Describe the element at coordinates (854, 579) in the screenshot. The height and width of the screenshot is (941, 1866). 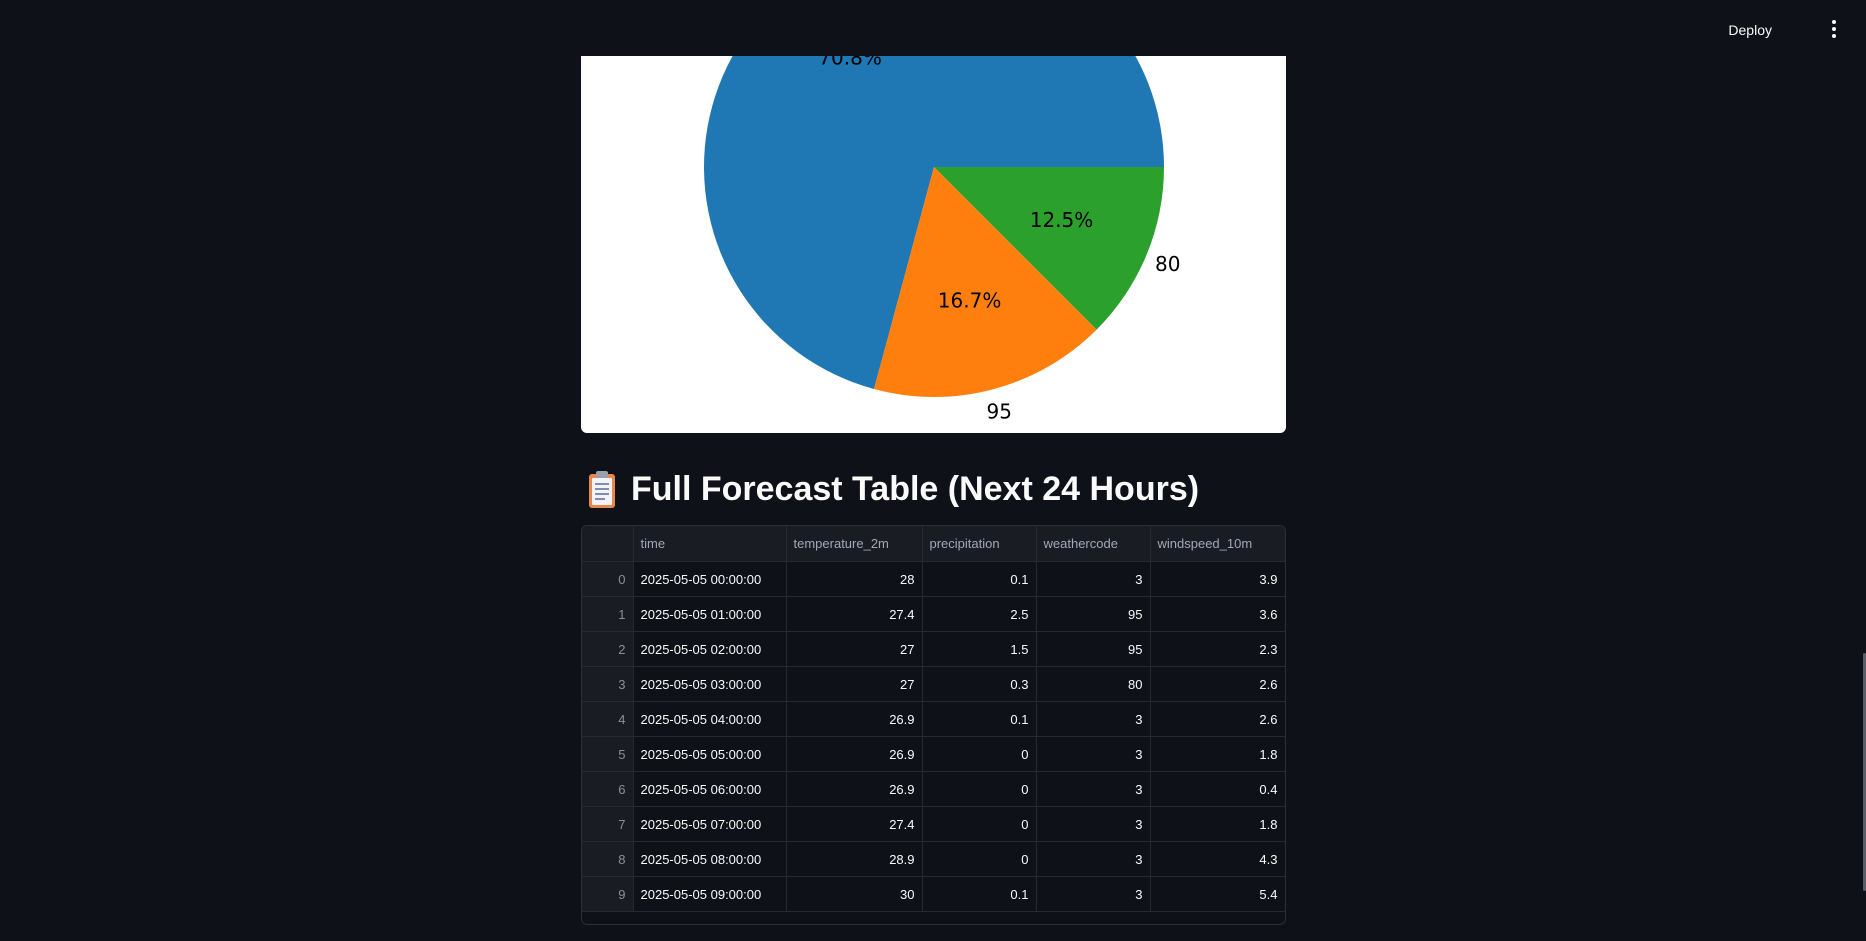
I see `cell-value: 28` at that location.